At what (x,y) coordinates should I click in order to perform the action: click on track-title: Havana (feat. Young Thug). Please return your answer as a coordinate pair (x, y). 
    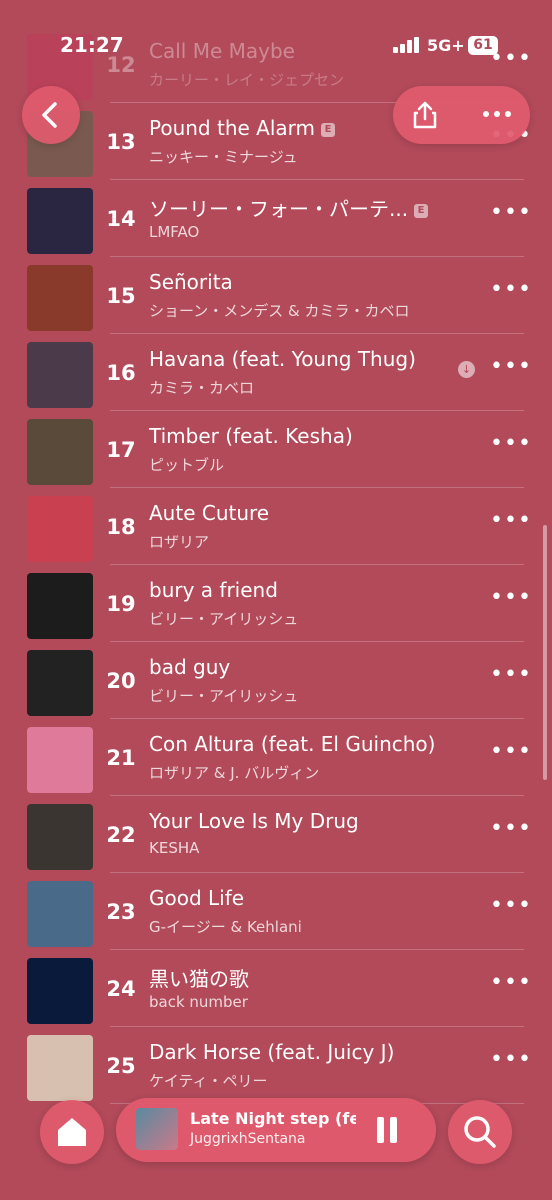
    Looking at the image, I should click on (282, 359).